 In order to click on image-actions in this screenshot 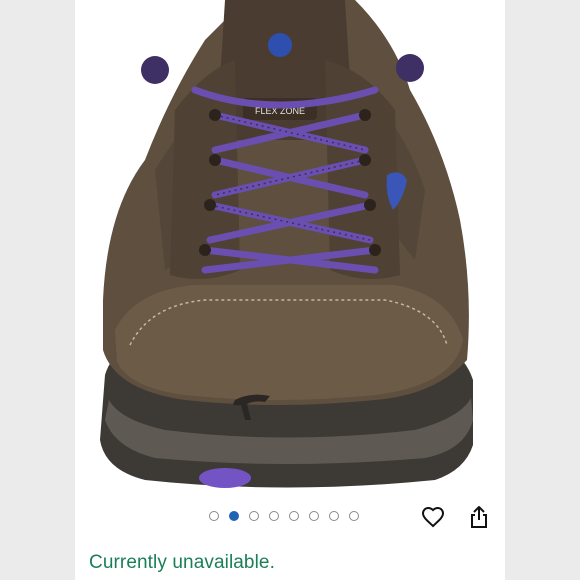, I will do `click(456, 517)`.